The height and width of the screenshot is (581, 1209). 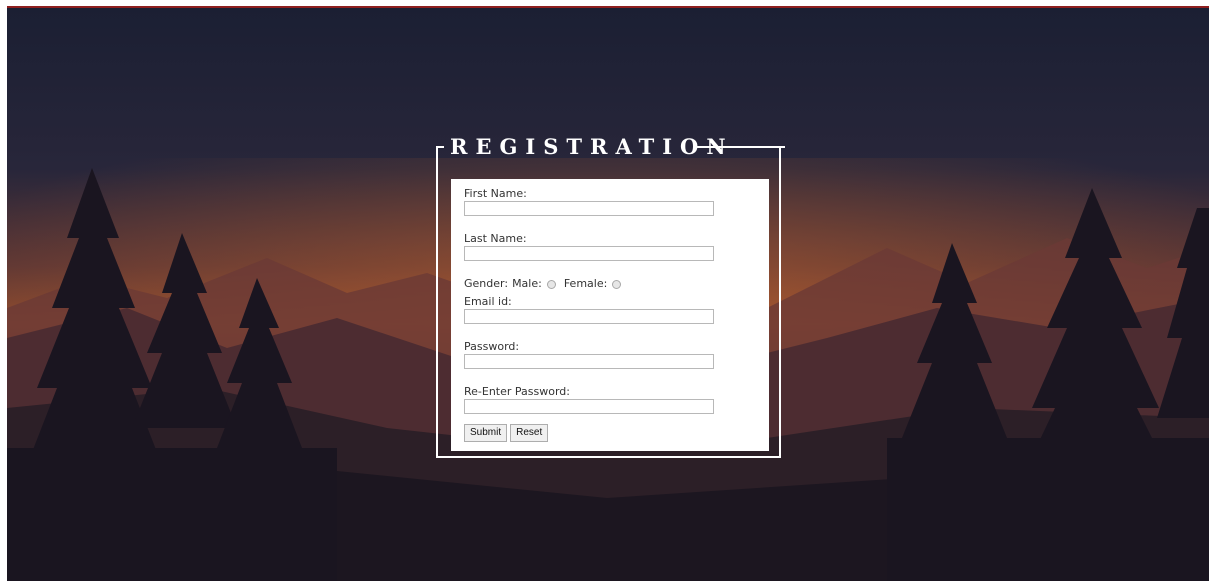 I want to click on first-name-input, so click(x=589, y=208).